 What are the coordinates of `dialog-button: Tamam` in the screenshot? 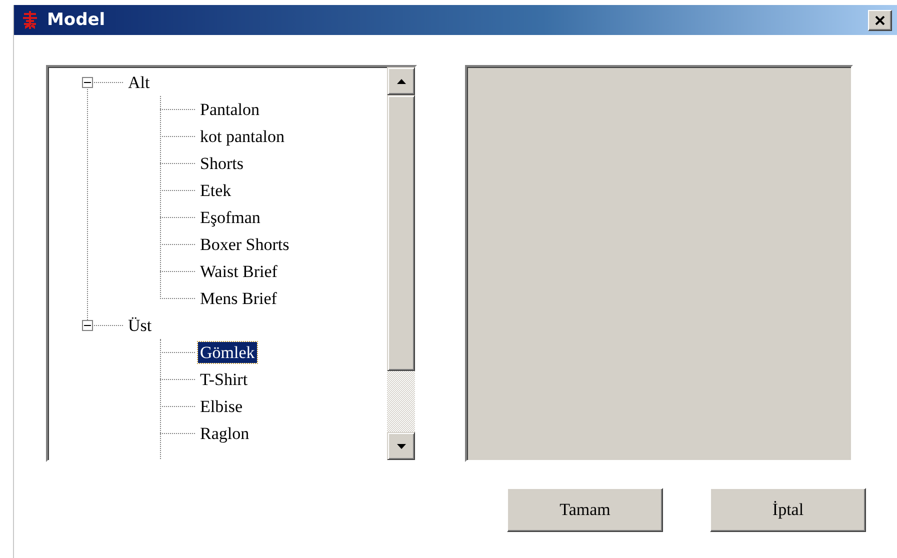 It's located at (585, 510).